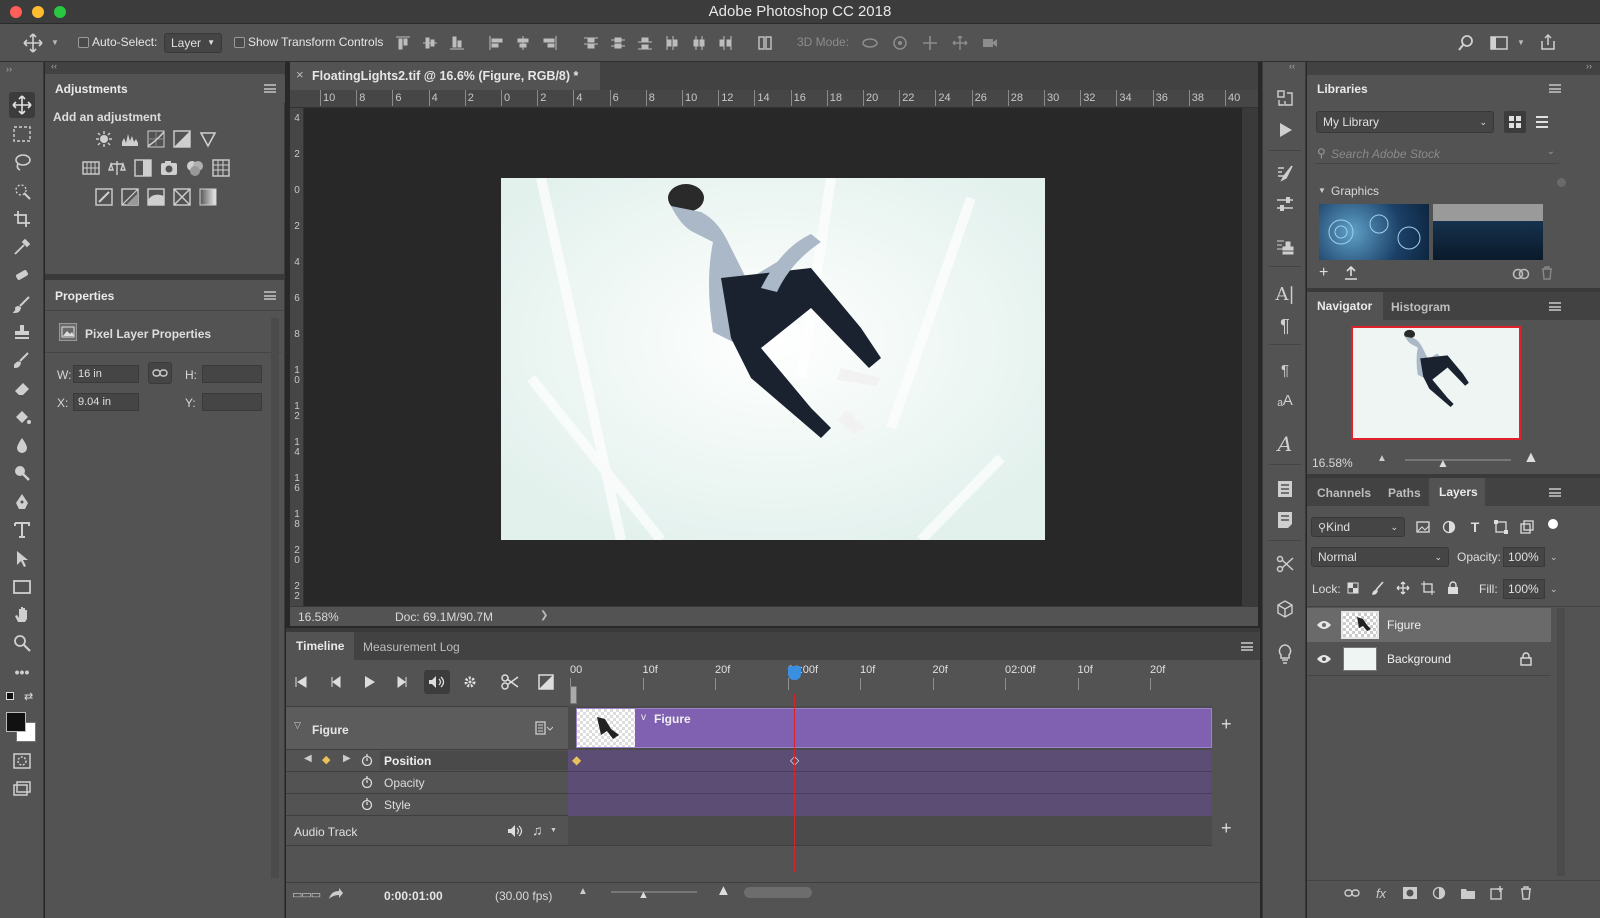 The width and height of the screenshot is (1600, 918). Describe the element at coordinates (699, 43) in the screenshot. I see `distribute-horizontal-center-icon` at that location.